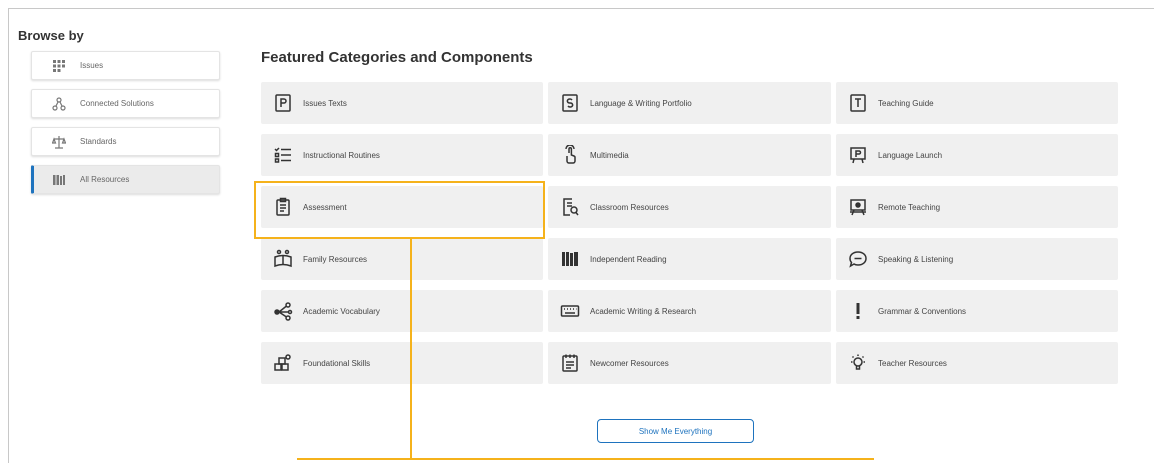 The height and width of the screenshot is (463, 1154). Describe the element at coordinates (689, 363) in the screenshot. I see `tile-newcomer-resources: Newcomer Resources` at that location.